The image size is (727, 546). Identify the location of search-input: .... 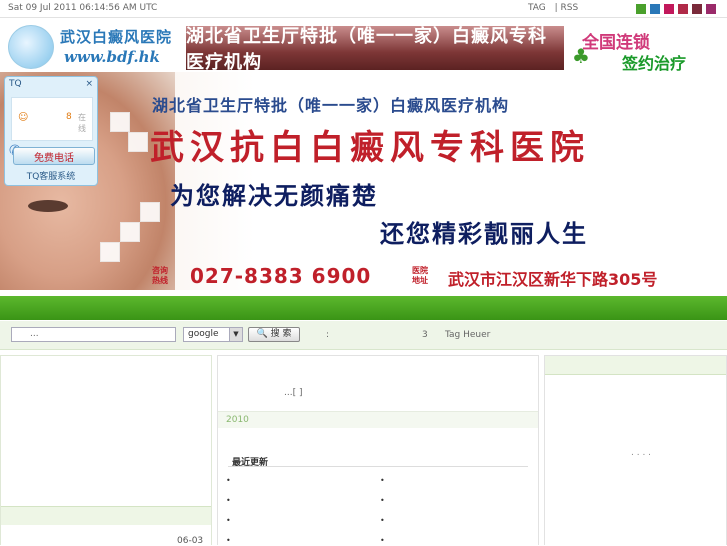
(93, 334).